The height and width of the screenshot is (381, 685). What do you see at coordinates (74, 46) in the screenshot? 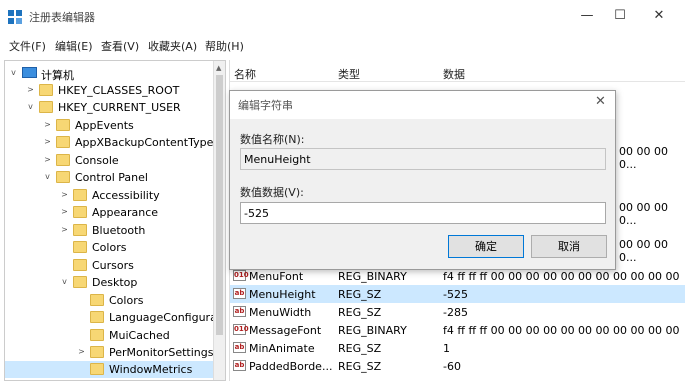
I see `menu-edit: 编辑(E)` at bounding box center [74, 46].